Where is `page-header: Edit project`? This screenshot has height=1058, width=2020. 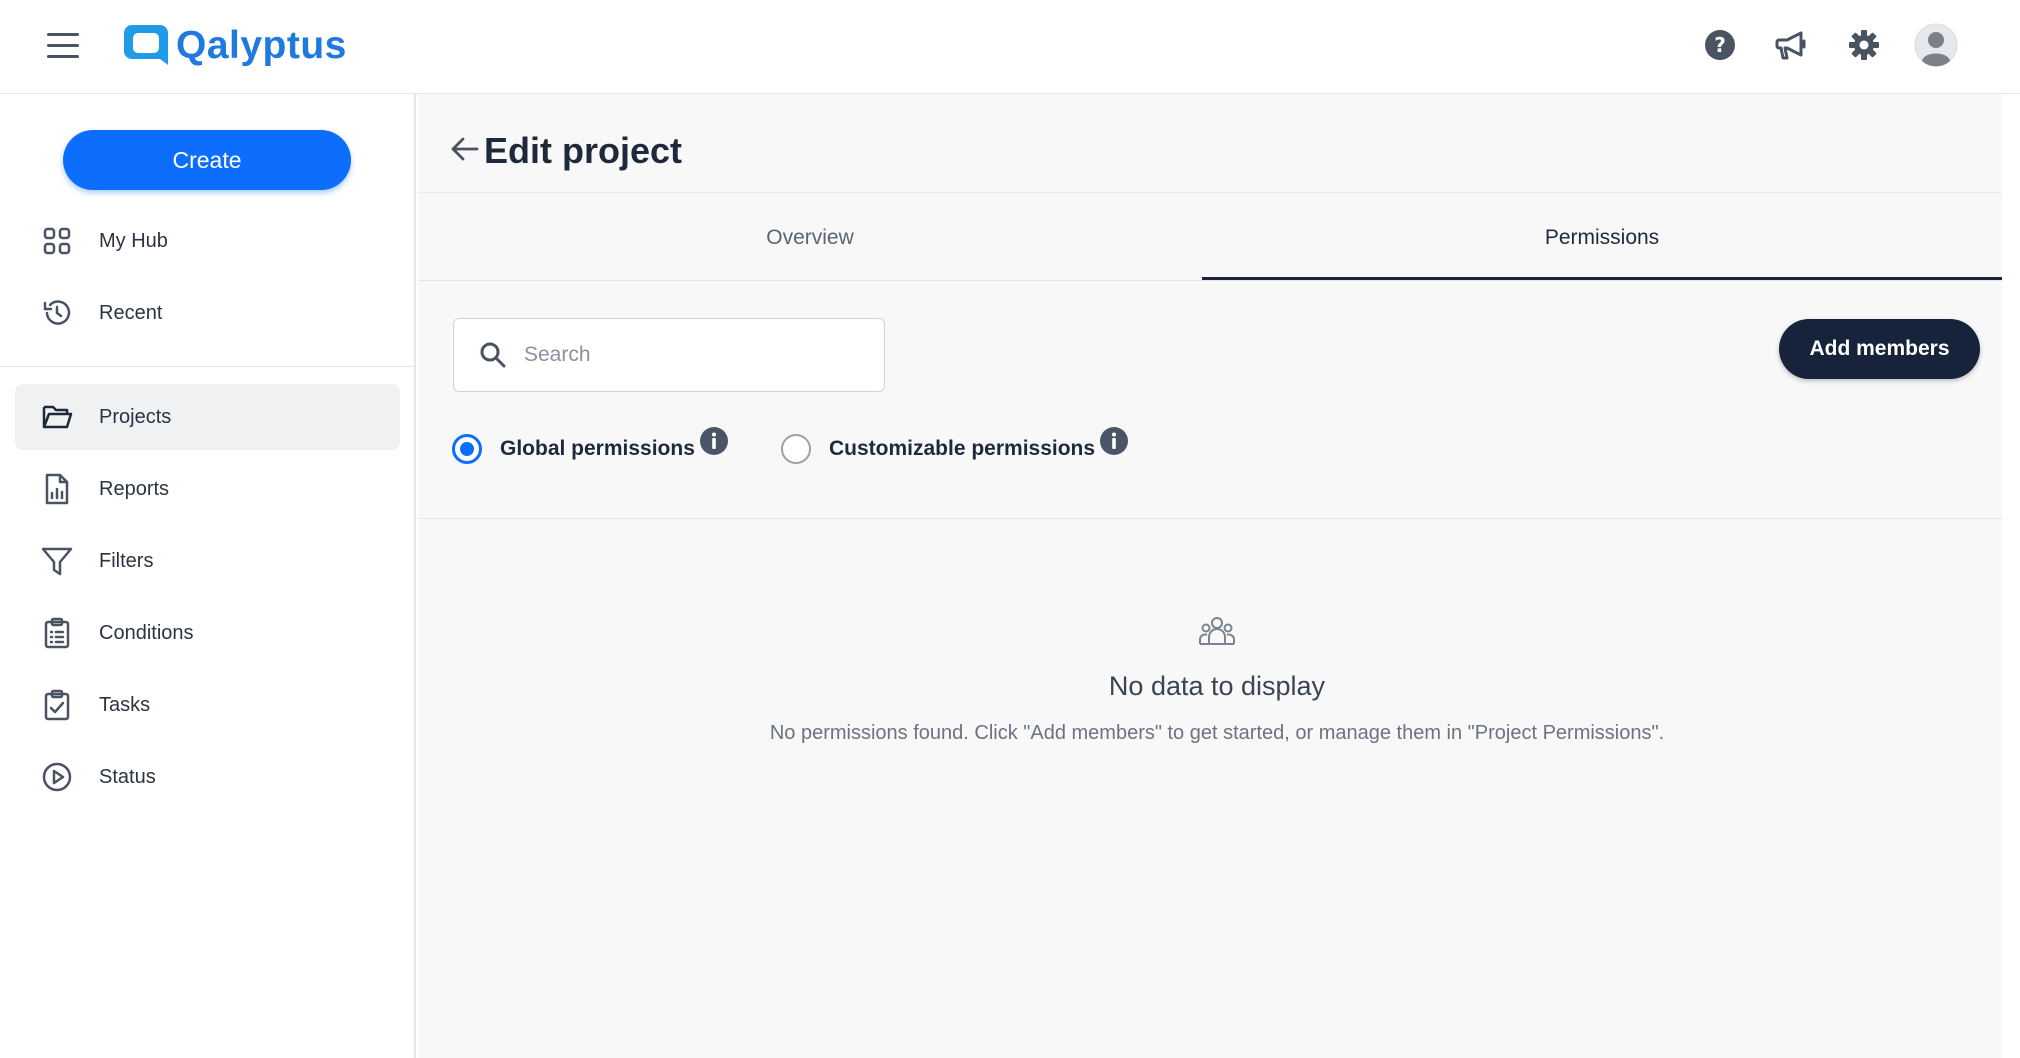 page-header: Edit project is located at coordinates (1219, 143).